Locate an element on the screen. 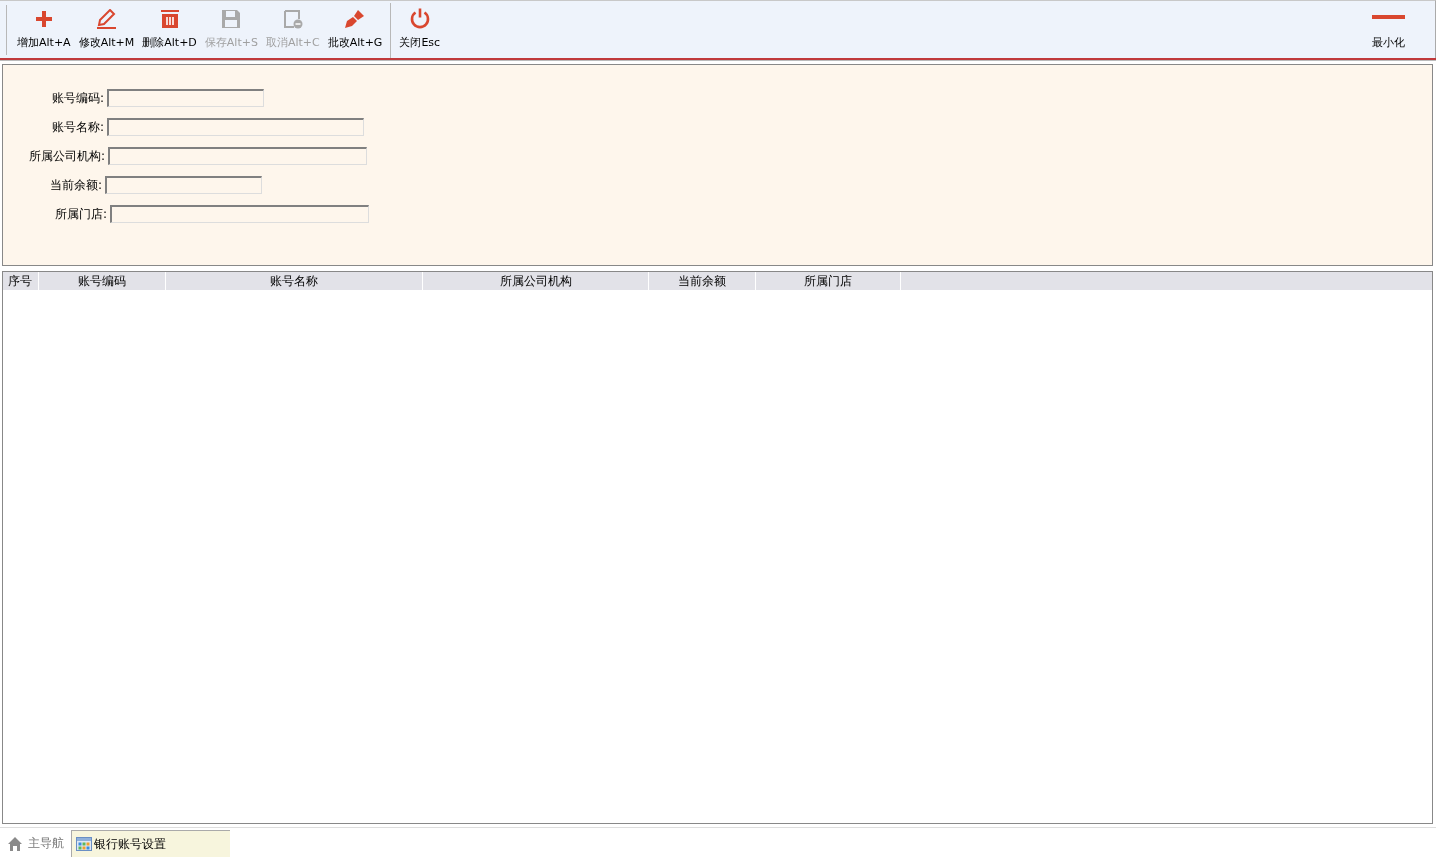 The height and width of the screenshot is (858, 1436). field-label: 账号编码: is located at coordinates (77, 98).